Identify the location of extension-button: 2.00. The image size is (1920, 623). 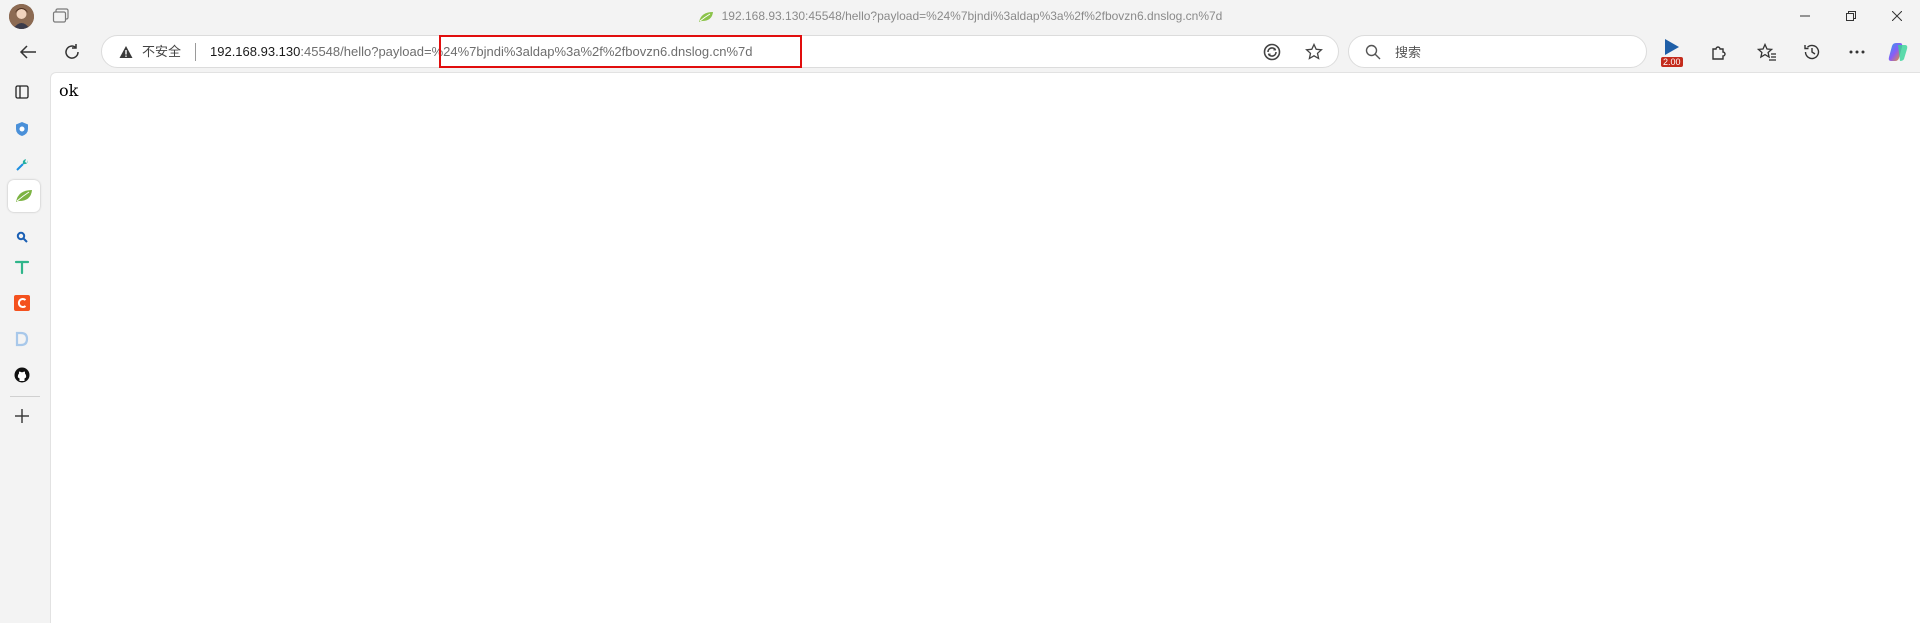
(1673, 52).